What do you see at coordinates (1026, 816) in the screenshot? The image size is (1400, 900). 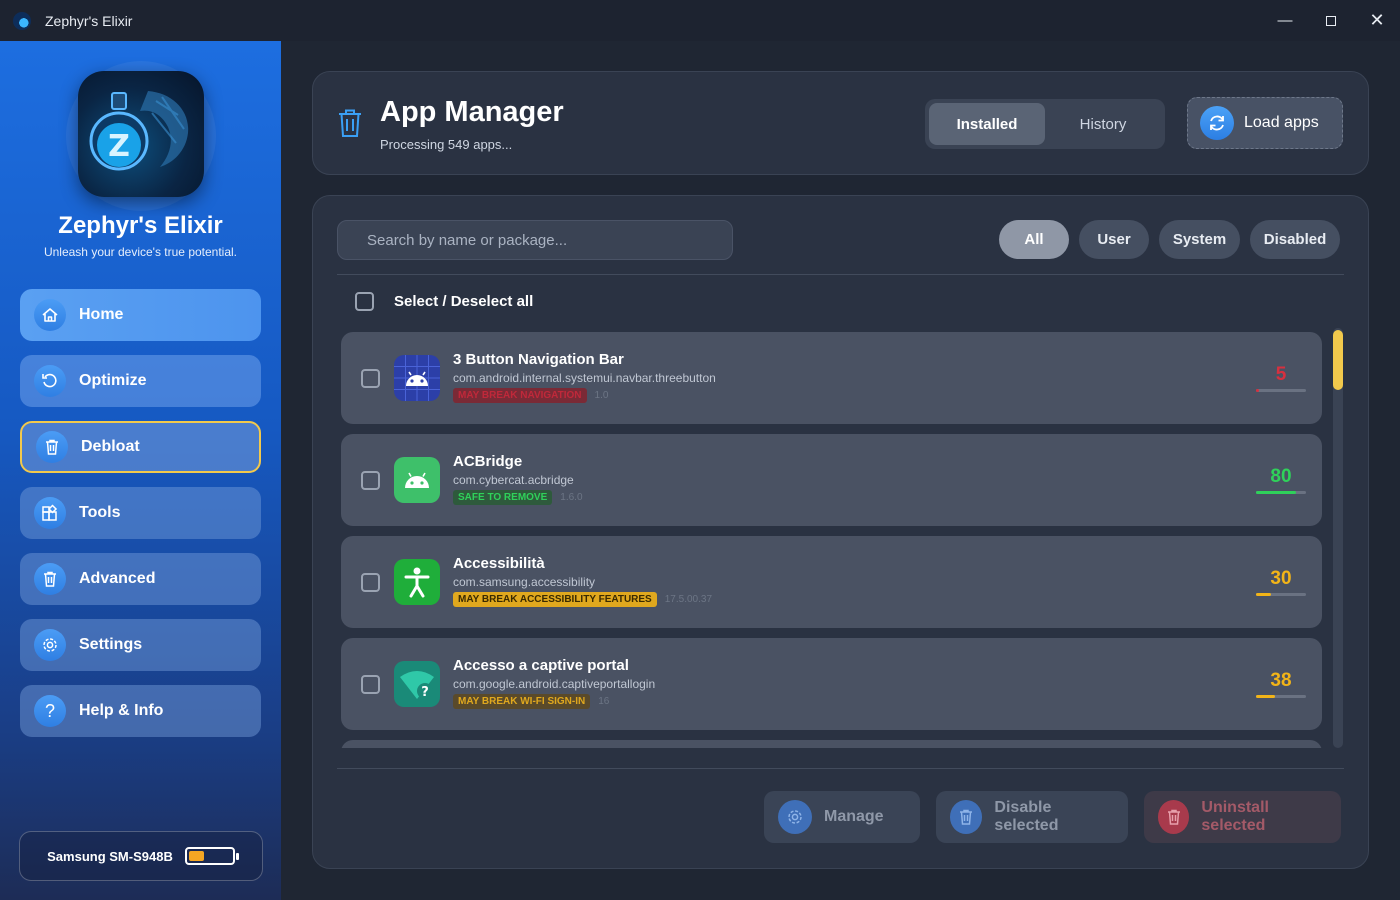 I see `disable-selected-label: Disable selected` at bounding box center [1026, 816].